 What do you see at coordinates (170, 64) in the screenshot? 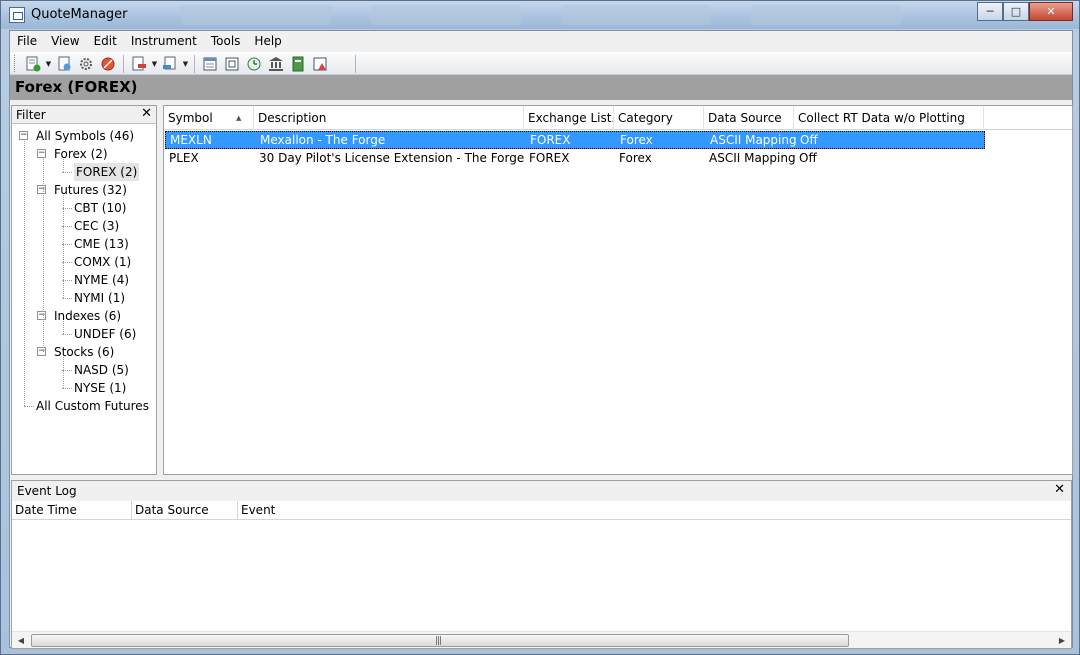
I see `download-icon` at bounding box center [170, 64].